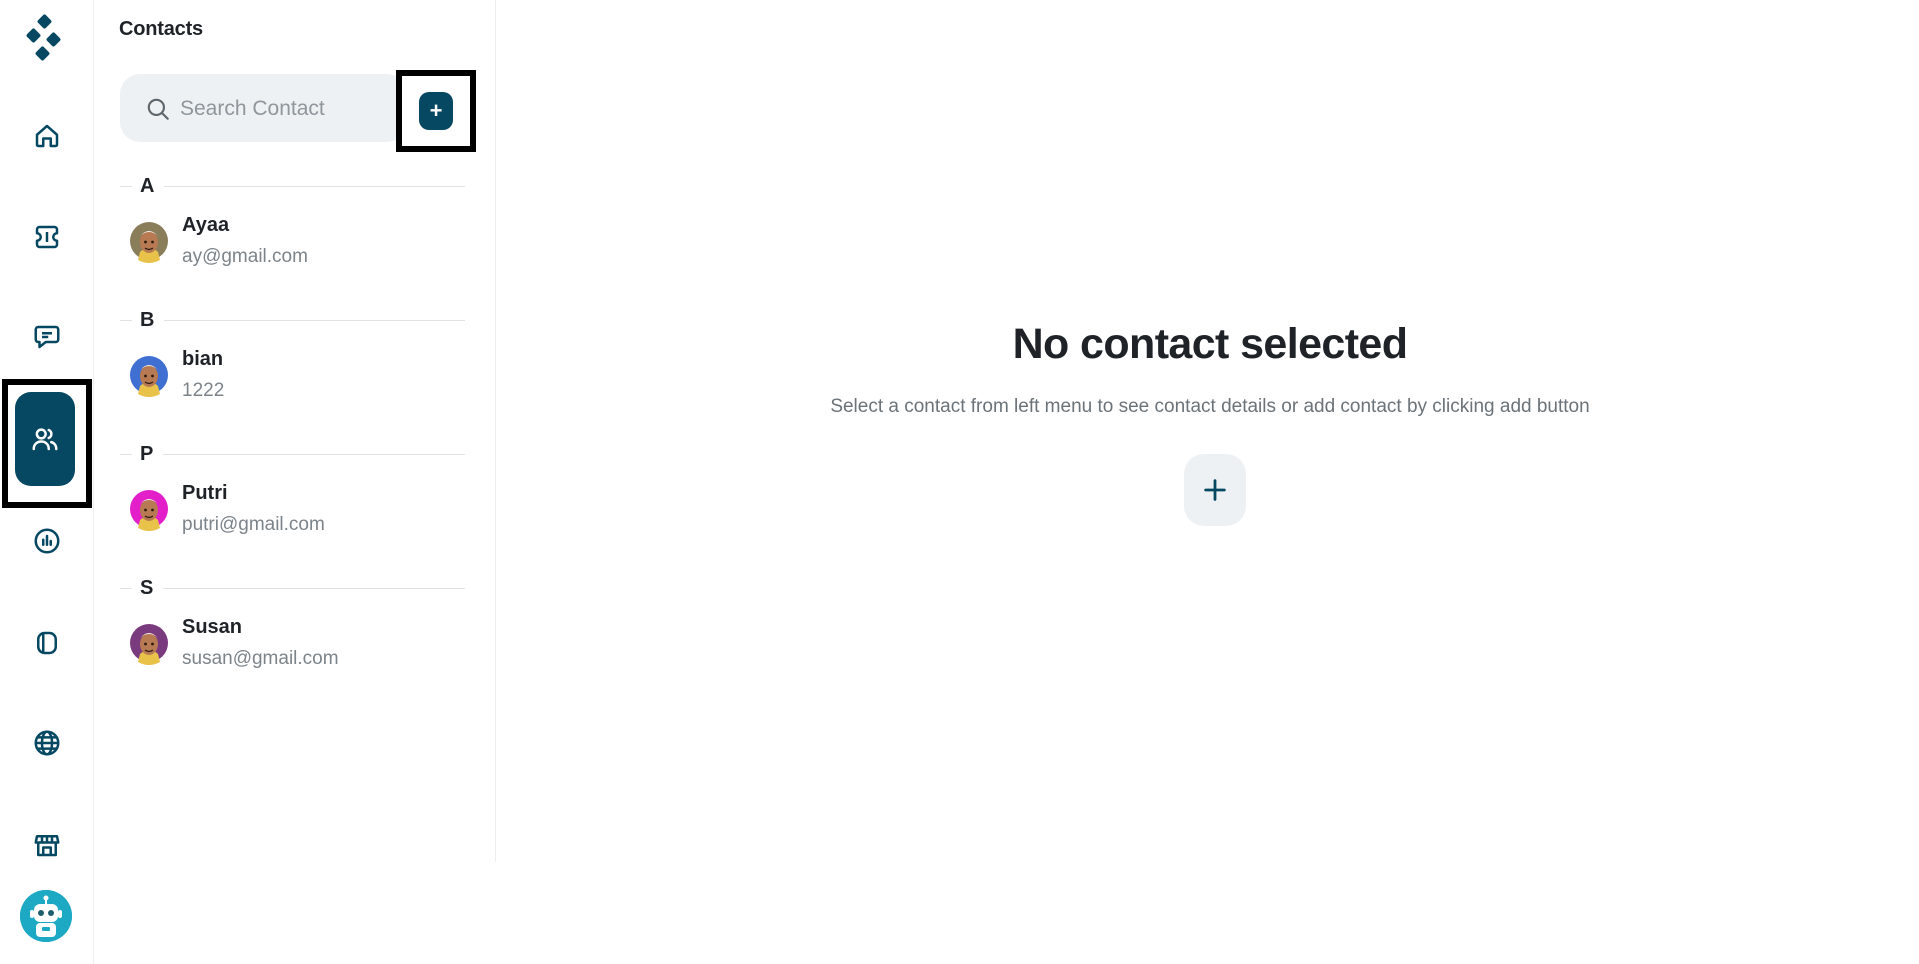  What do you see at coordinates (300, 245) in the screenshot?
I see `contact-item: Ayaa ay@gmail.com` at bounding box center [300, 245].